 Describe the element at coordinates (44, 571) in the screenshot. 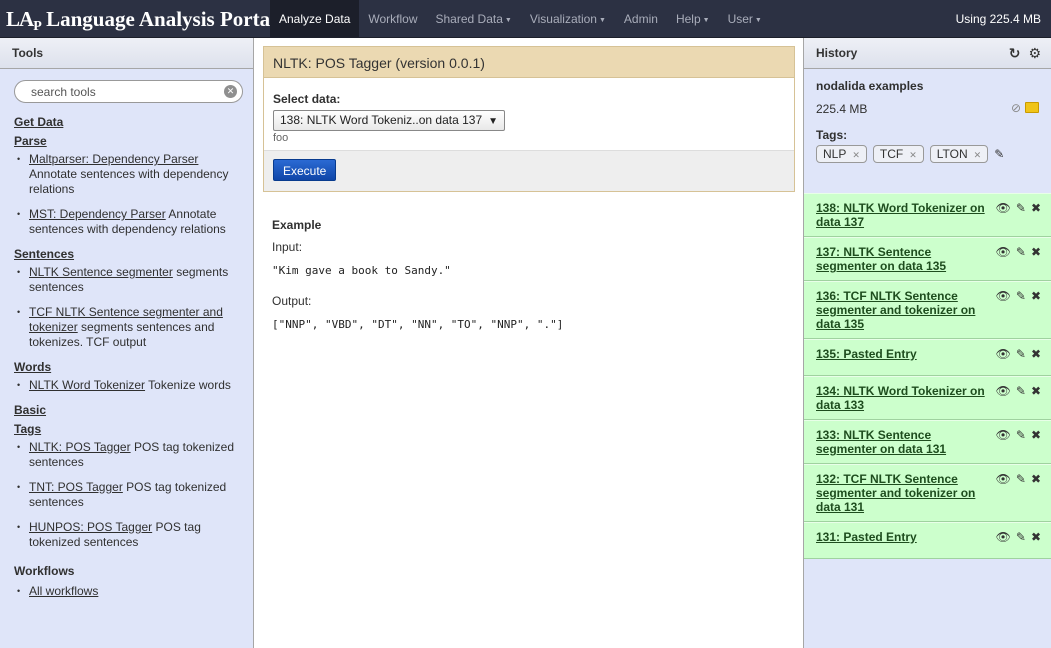

I see `workflows-label: Workflows` at that location.